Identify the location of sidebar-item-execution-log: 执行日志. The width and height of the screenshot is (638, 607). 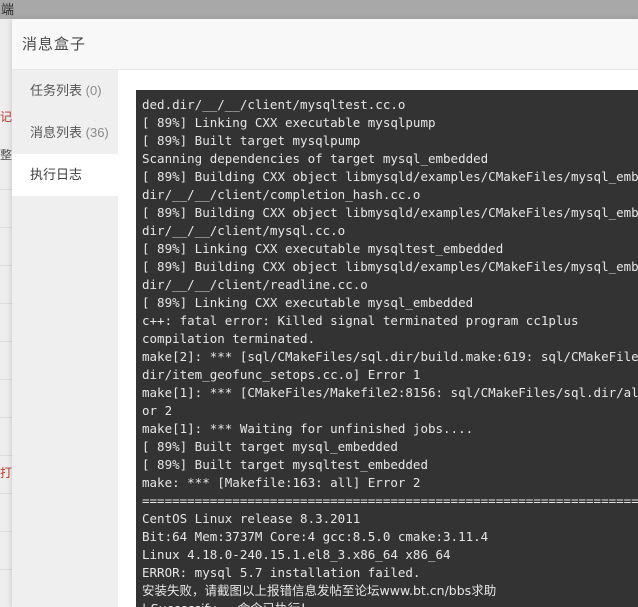
(65, 175).